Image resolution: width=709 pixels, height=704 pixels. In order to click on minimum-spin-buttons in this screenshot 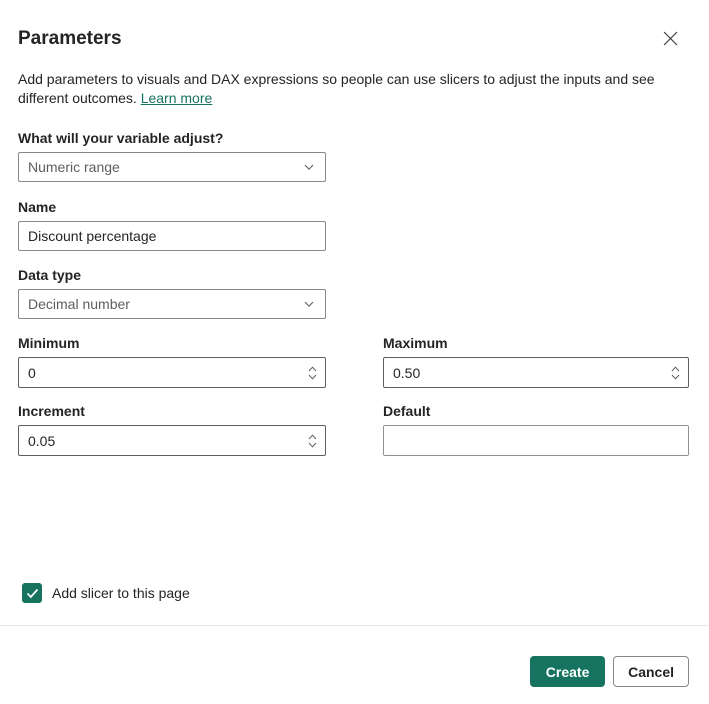, I will do `click(312, 372)`.